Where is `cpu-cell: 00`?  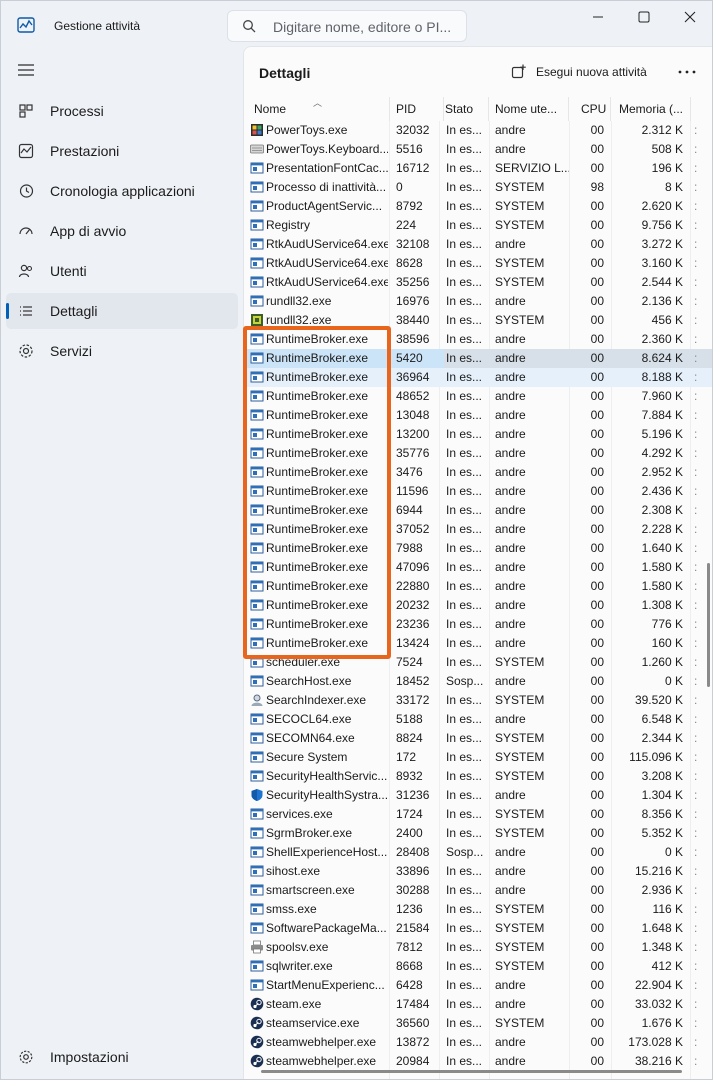 cpu-cell: 00 is located at coordinates (597, 700).